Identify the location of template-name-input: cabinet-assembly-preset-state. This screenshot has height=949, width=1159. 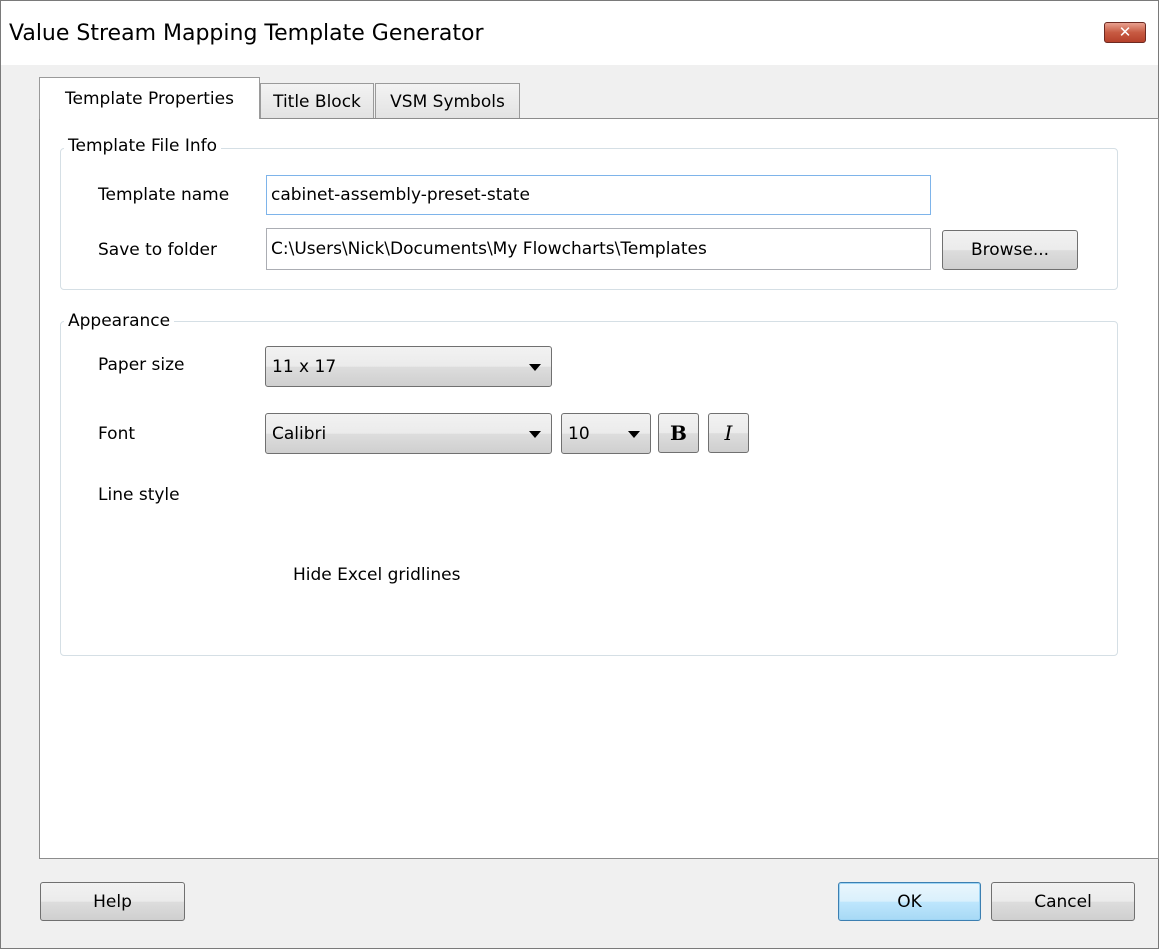
(598, 195).